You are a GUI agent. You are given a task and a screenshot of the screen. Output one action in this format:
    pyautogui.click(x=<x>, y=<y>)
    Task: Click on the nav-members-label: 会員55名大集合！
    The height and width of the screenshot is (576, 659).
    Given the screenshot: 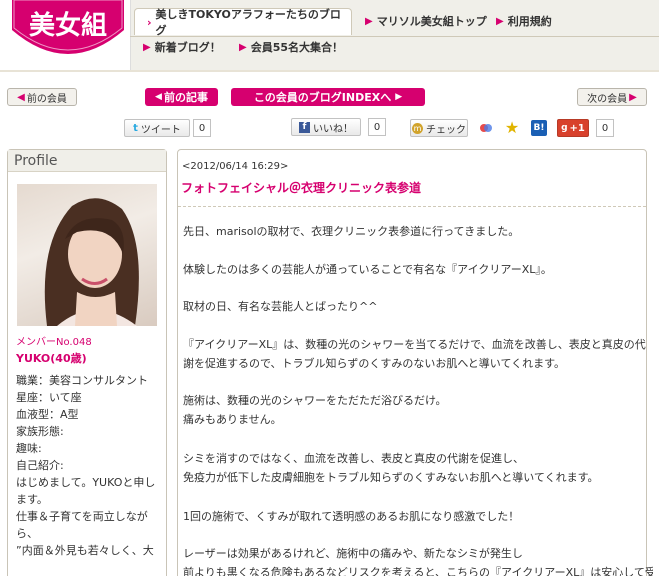 What is the action you would take?
    pyautogui.click(x=297, y=47)
    